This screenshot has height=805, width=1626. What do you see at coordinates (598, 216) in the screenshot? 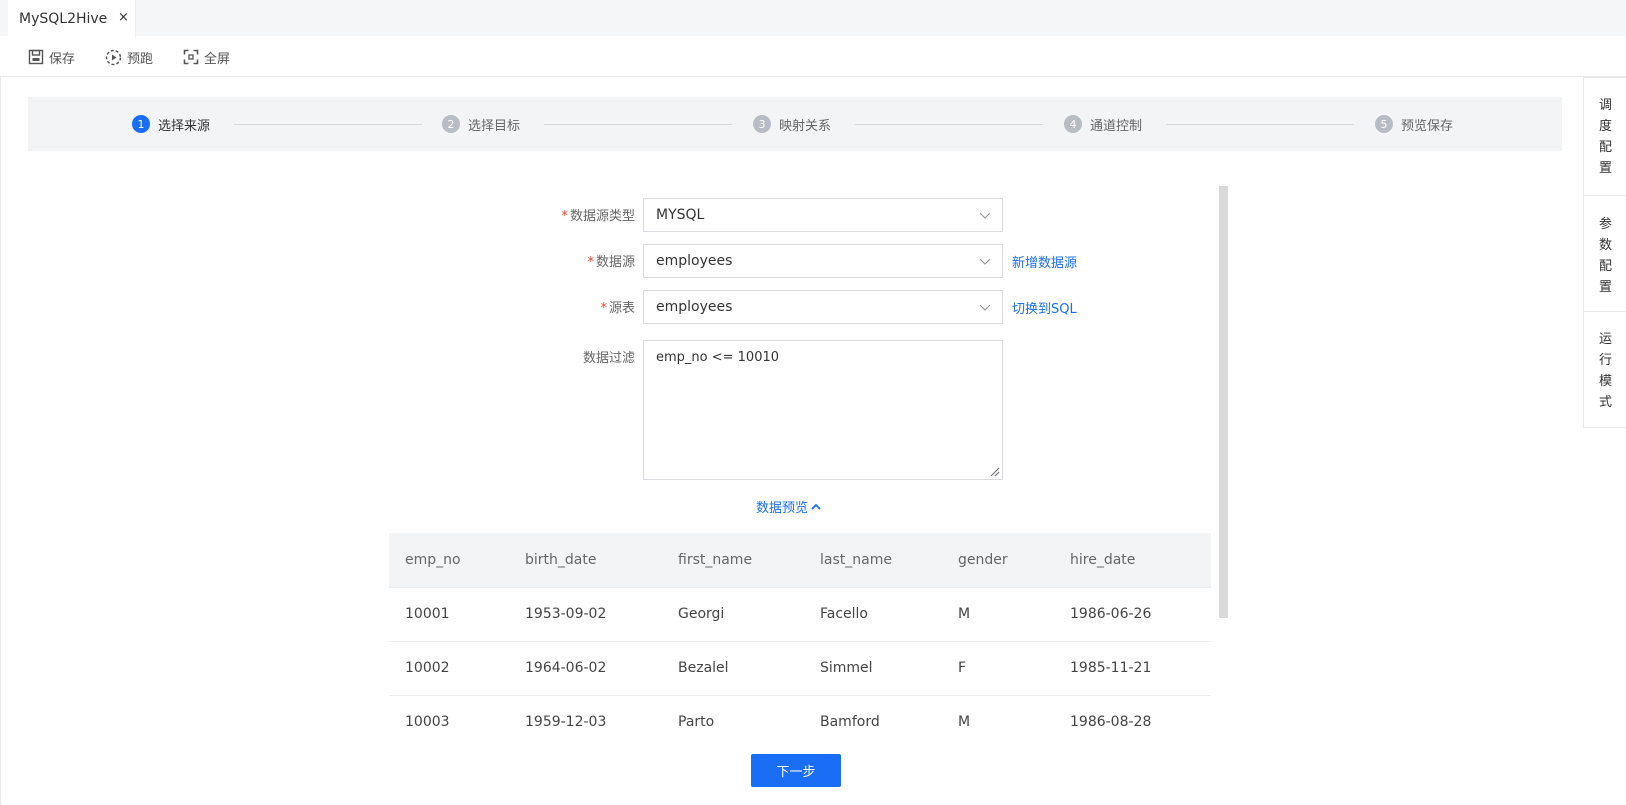
I see `datasource-type-label: * 数据源类型` at bounding box center [598, 216].